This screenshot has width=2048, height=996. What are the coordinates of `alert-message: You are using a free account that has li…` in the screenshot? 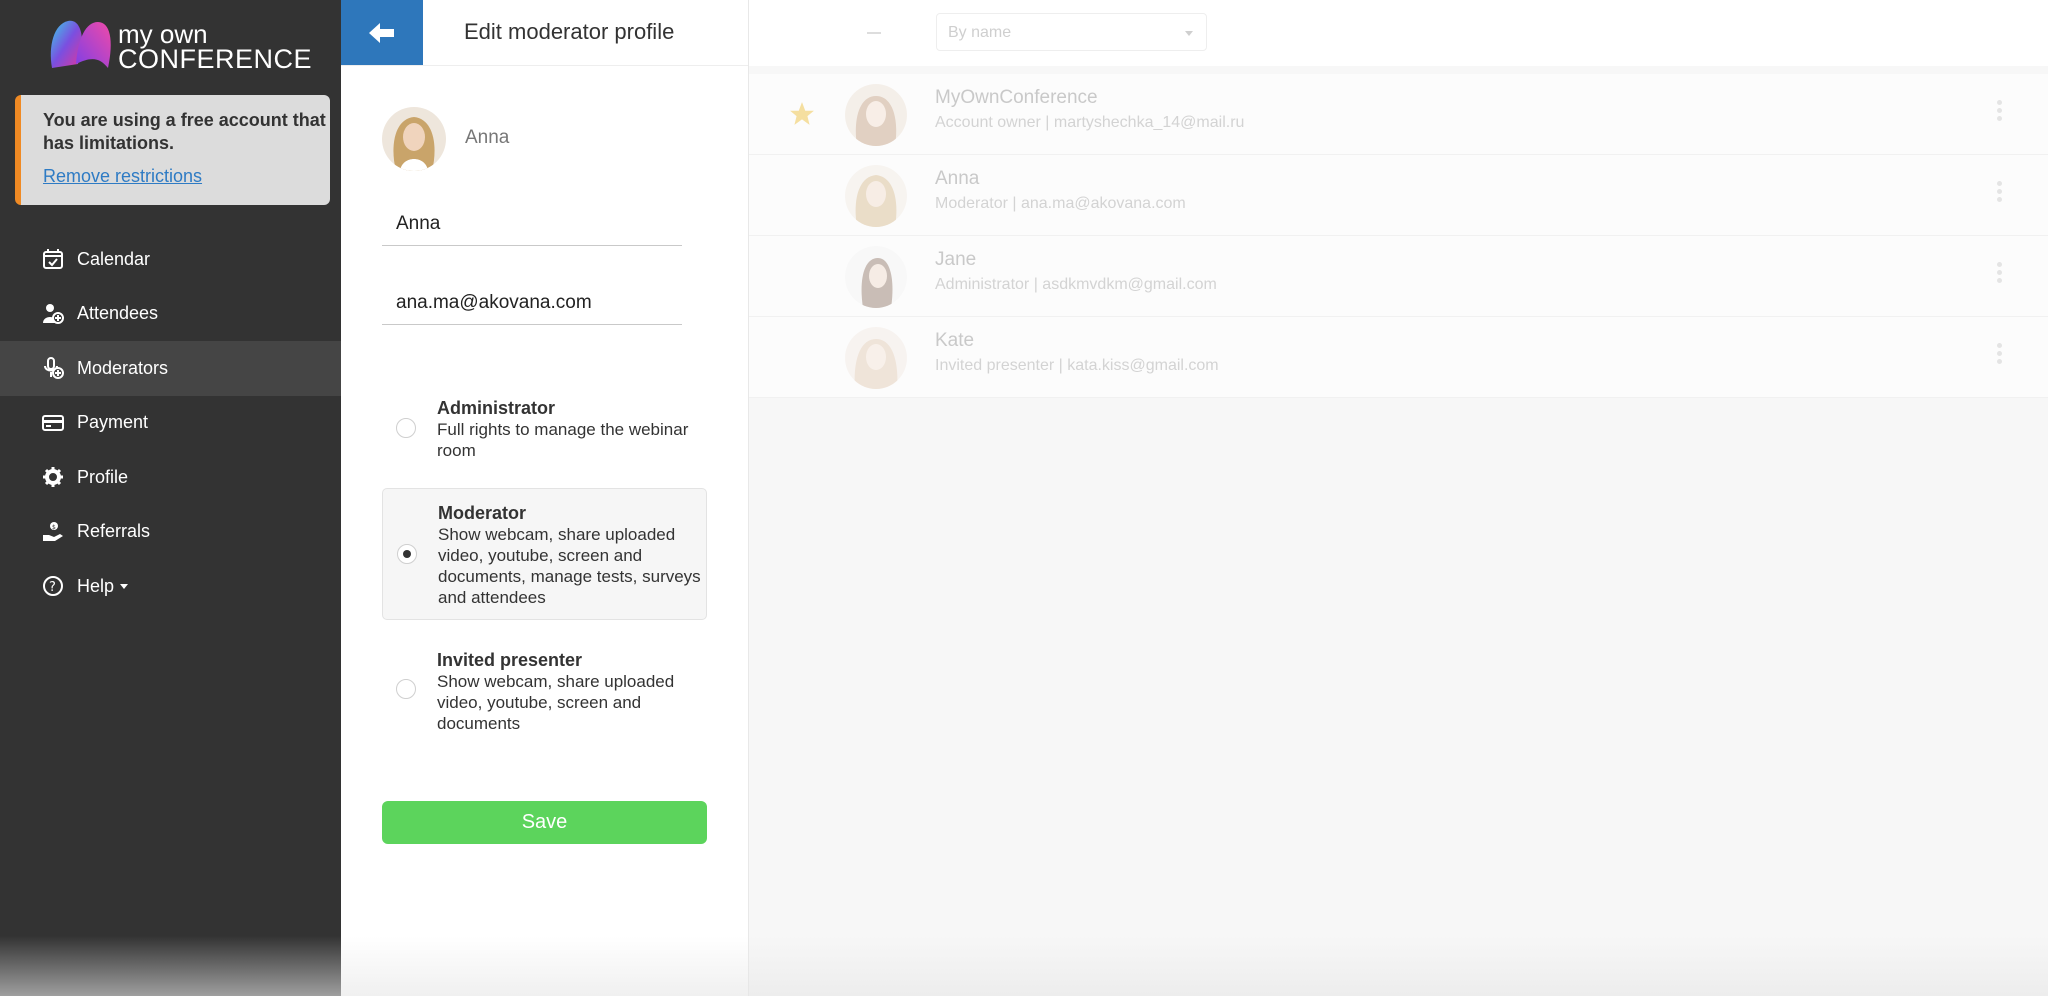 It's located at (184, 131).